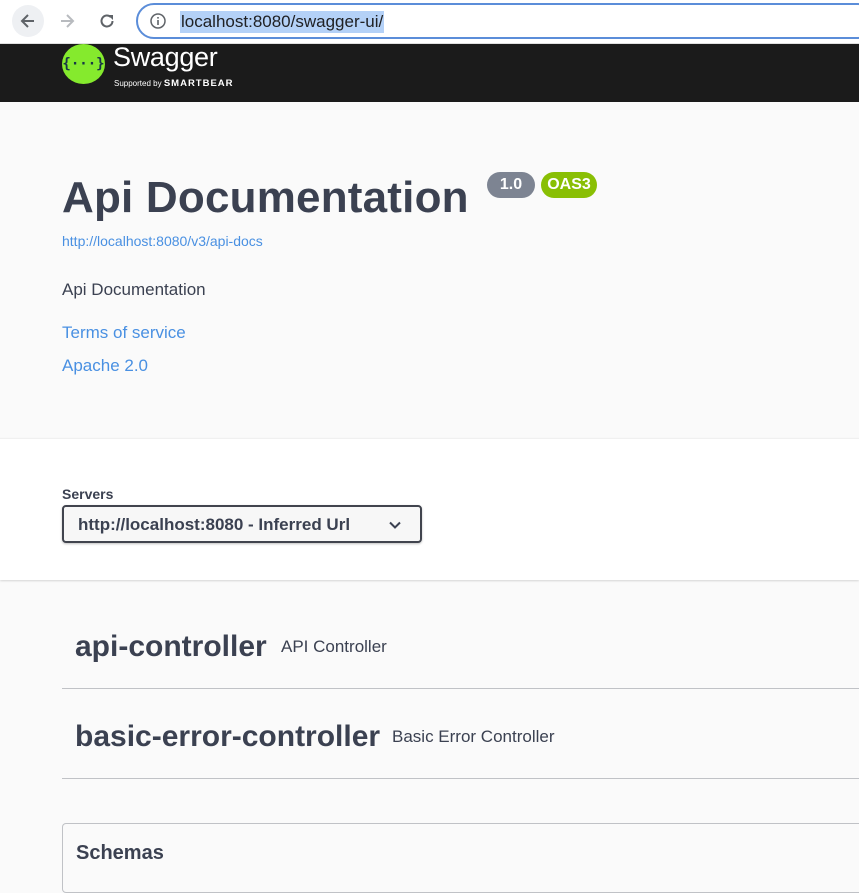 Image resolution: width=859 pixels, height=893 pixels. I want to click on arrow-left-icon, so click(27, 21).